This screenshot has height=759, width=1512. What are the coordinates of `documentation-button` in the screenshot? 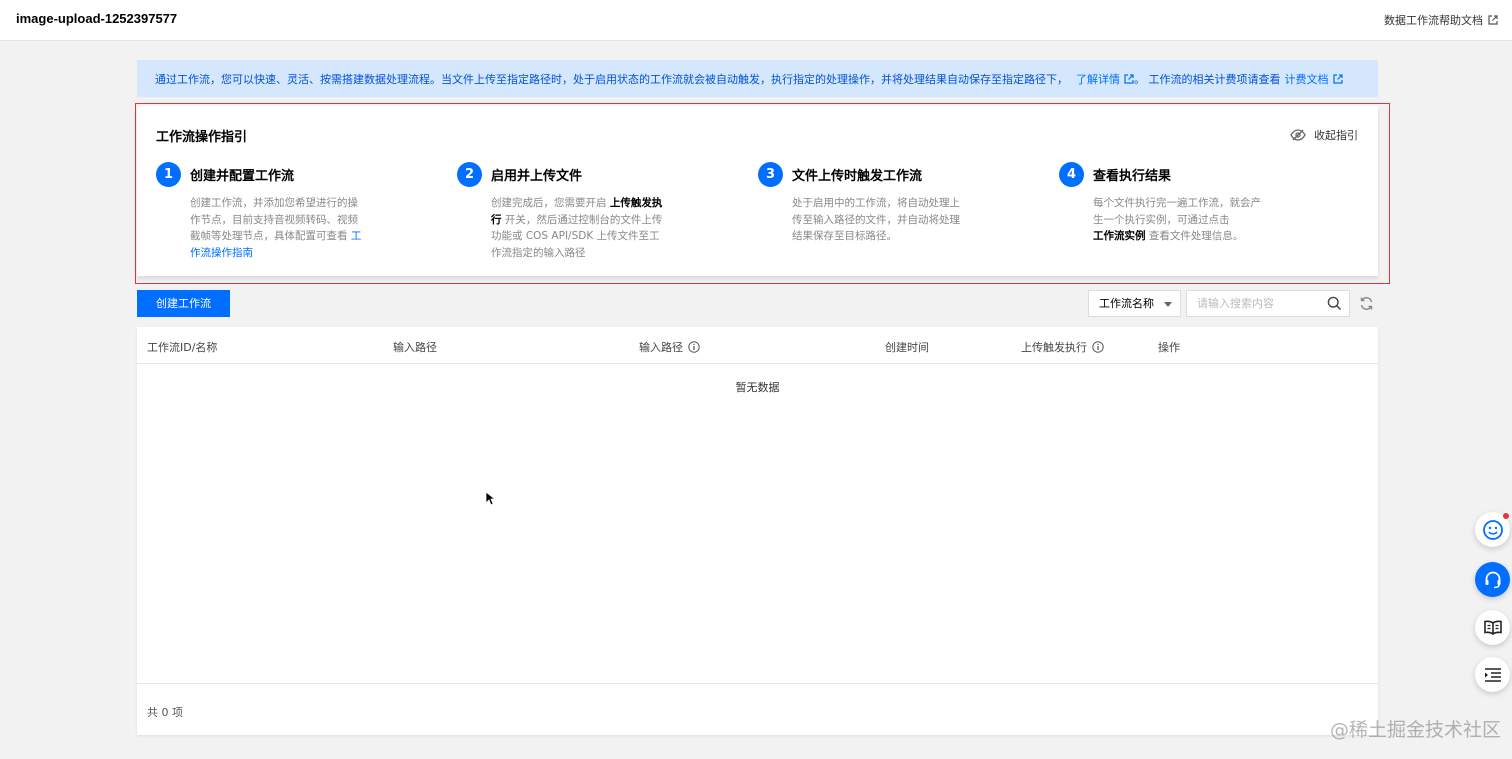 It's located at (1492, 627).